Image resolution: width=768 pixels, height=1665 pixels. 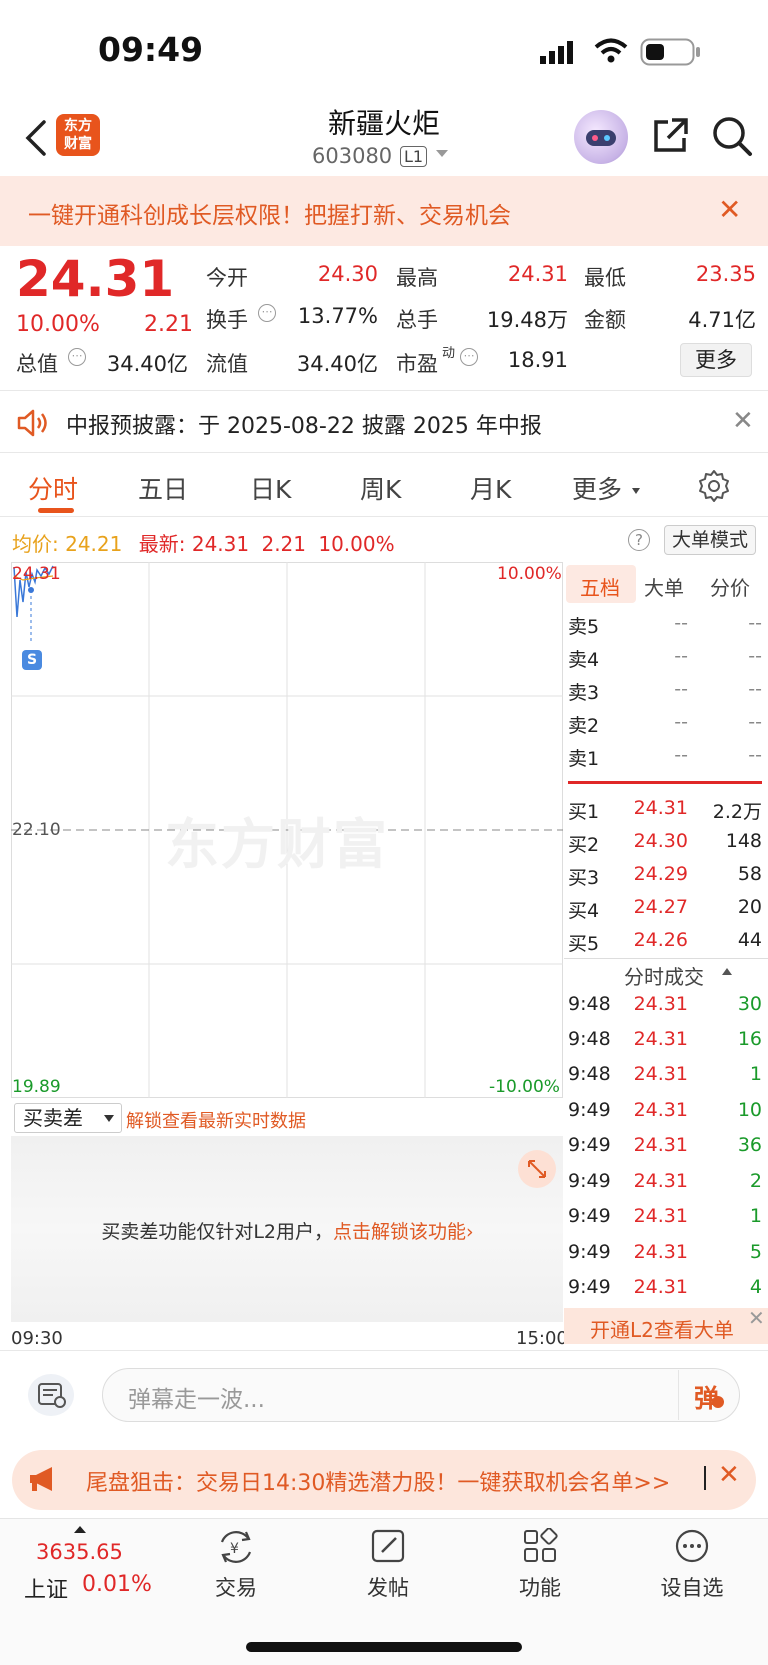 I want to click on orderbook-tab-level5: 五档, so click(x=600, y=586).